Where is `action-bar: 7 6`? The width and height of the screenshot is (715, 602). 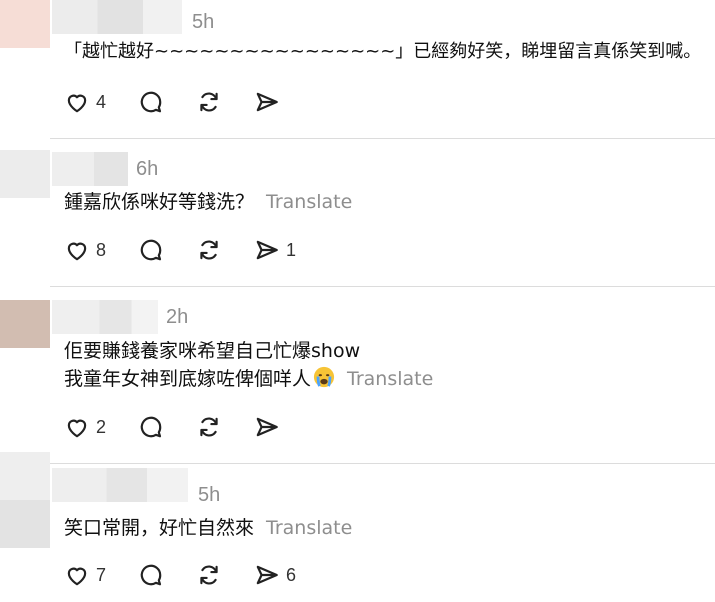 action-bar: 7 6 is located at coordinates (196, 575).